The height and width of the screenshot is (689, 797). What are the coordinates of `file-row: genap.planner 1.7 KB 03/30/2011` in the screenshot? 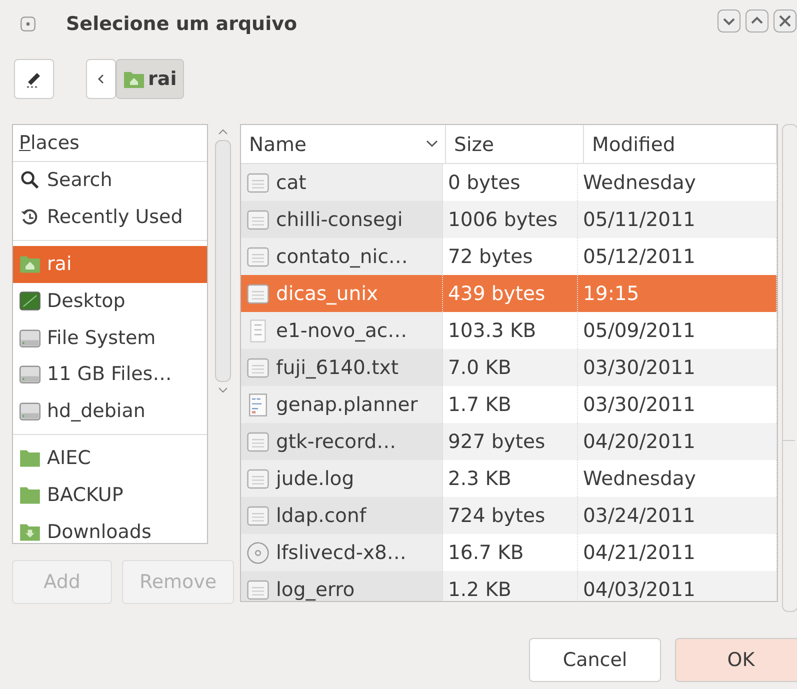 It's located at (509, 404).